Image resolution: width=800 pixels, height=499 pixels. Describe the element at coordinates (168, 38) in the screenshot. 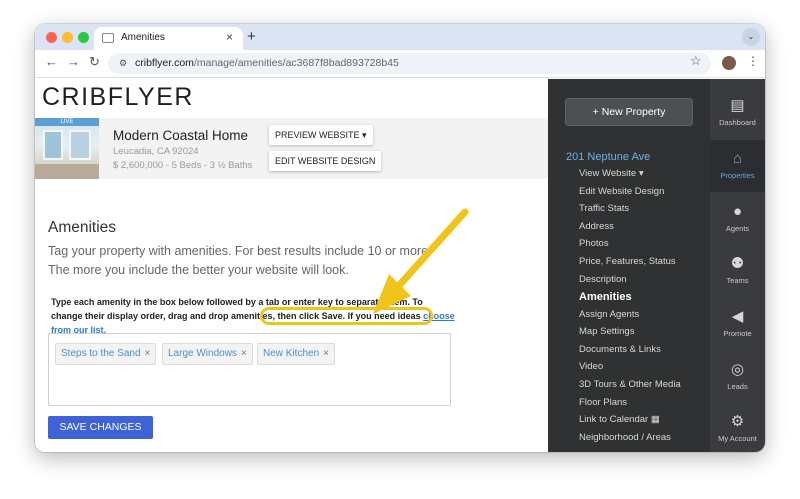

I see `tab-amenities: Amenities ×` at that location.